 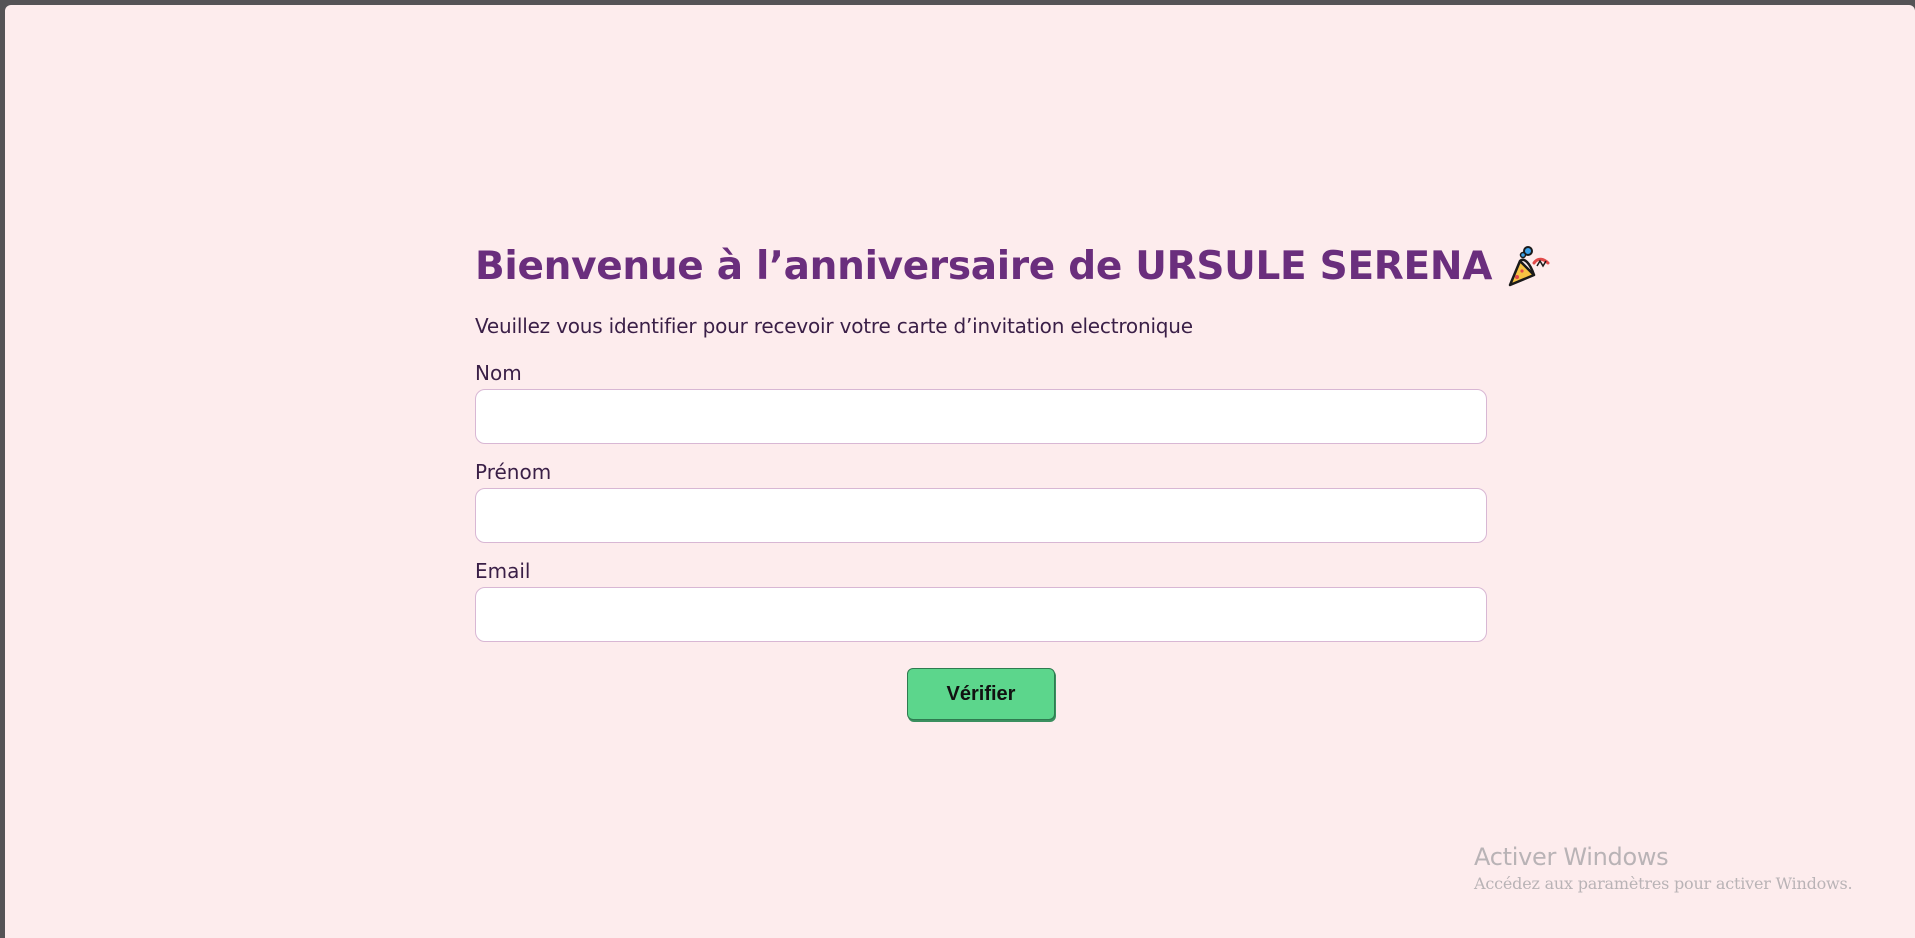 What do you see at coordinates (1571, 857) in the screenshot?
I see `watermark-title: Activer Windows` at bounding box center [1571, 857].